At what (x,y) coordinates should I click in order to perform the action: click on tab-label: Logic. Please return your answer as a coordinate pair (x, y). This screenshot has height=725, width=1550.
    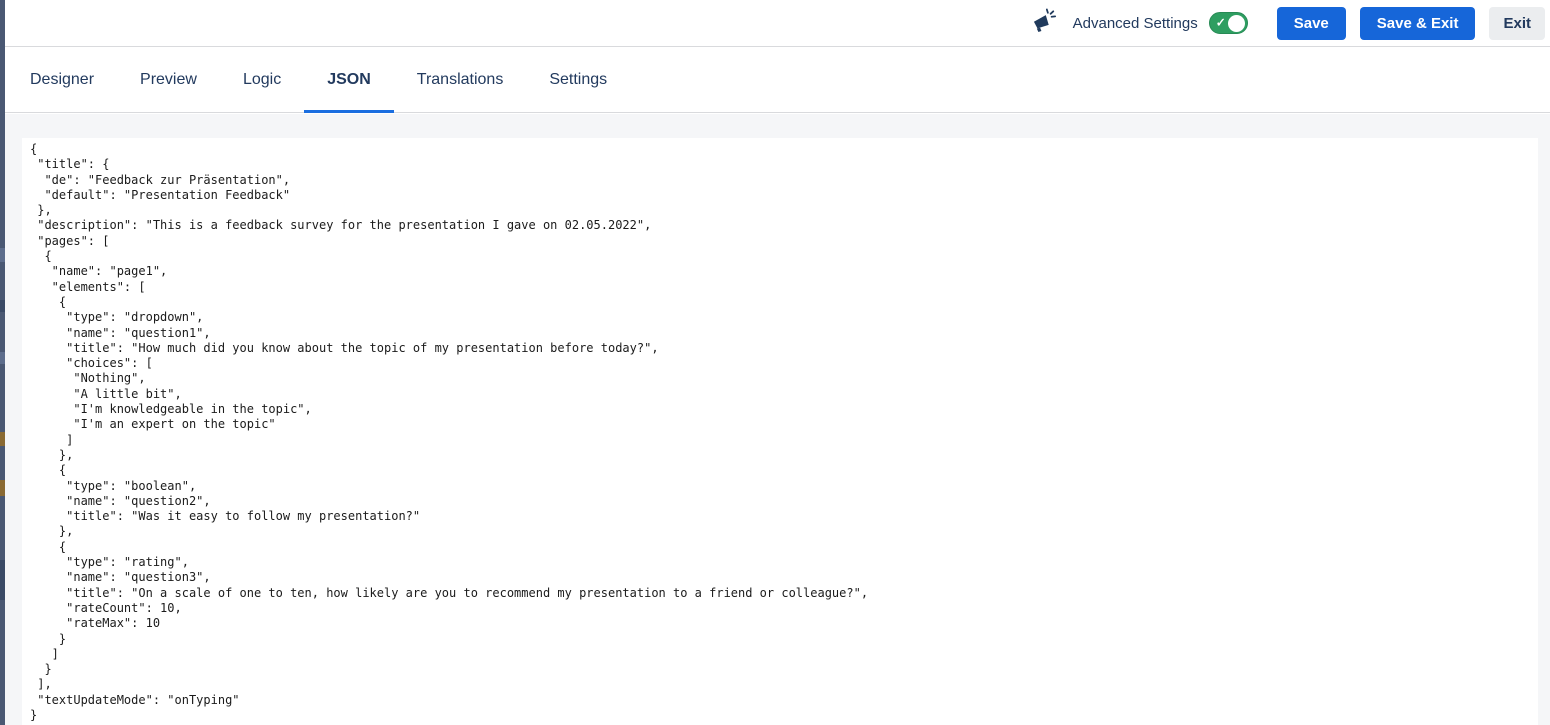
    Looking at the image, I should click on (262, 79).